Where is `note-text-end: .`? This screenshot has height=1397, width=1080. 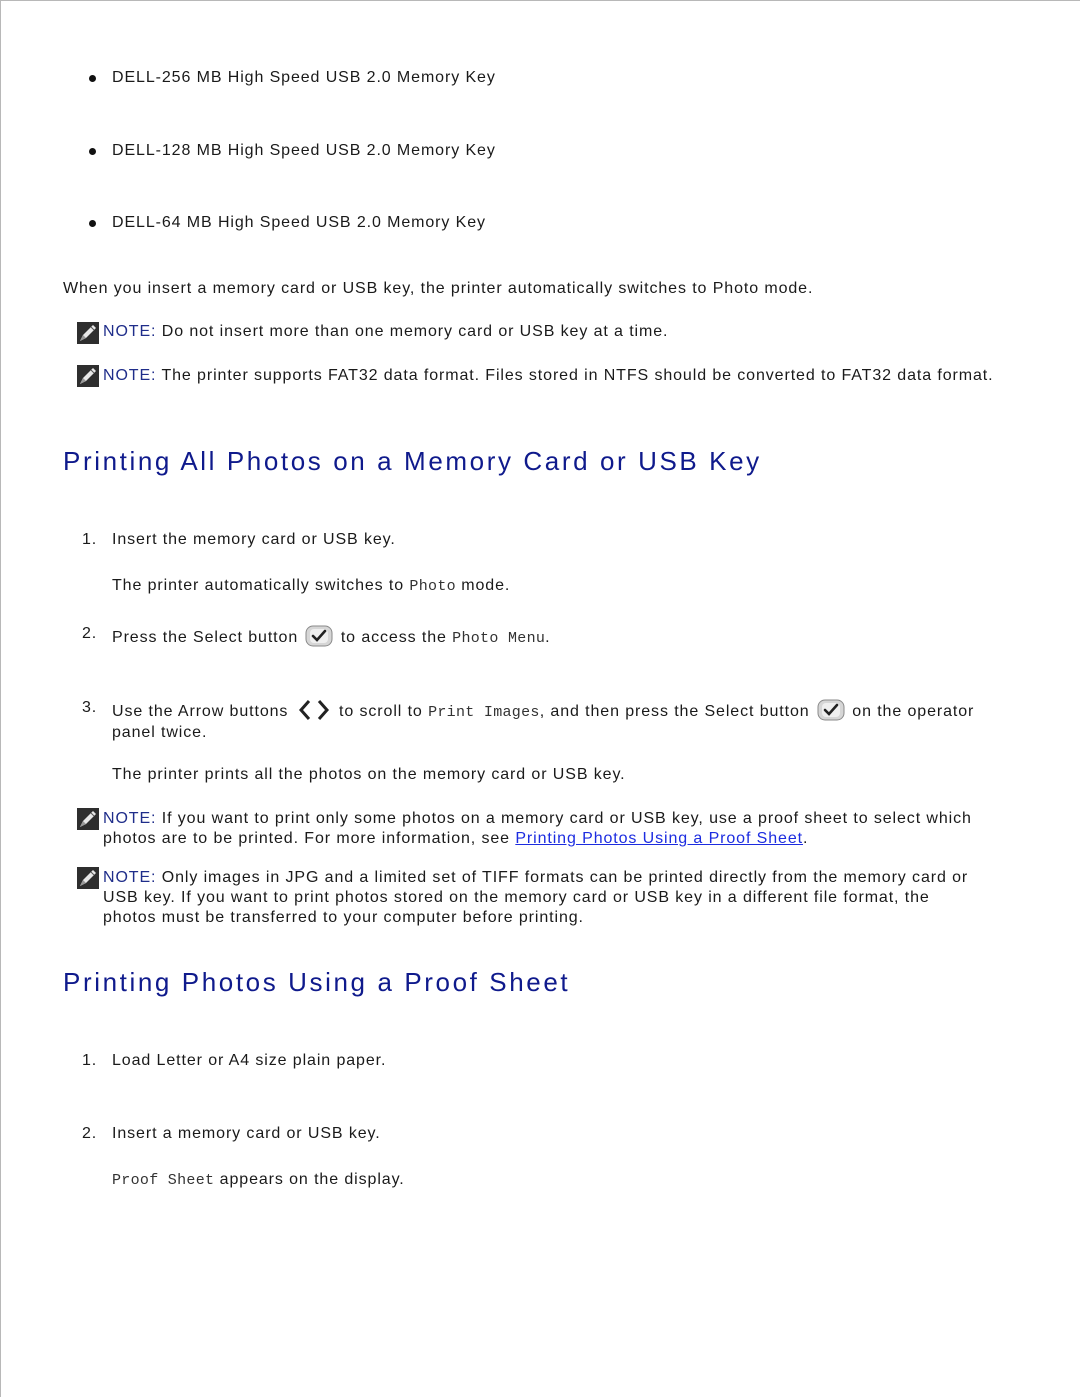 note-text-end: . is located at coordinates (805, 838).